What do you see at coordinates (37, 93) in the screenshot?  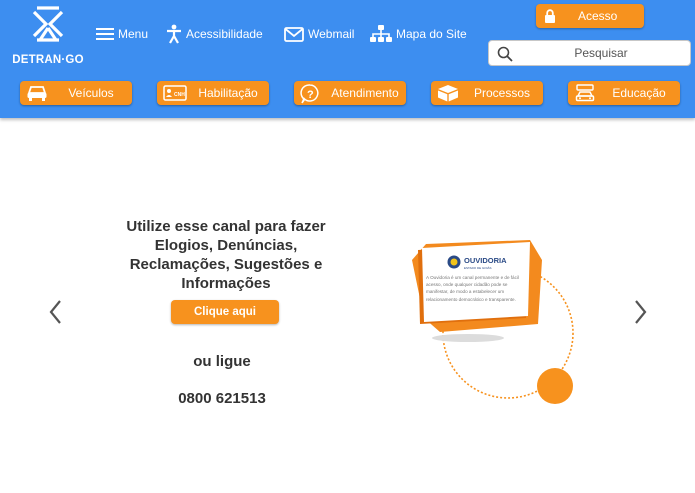 I see `car-icon` at bounding box center [37, 93].